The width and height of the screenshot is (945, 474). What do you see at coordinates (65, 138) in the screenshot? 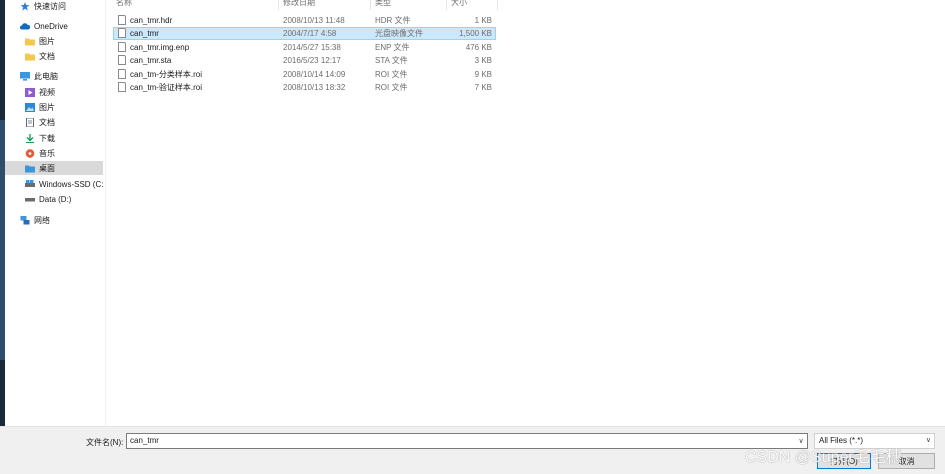
I see `nav-item-downloads: 下载` at bounding box center [65, 138].